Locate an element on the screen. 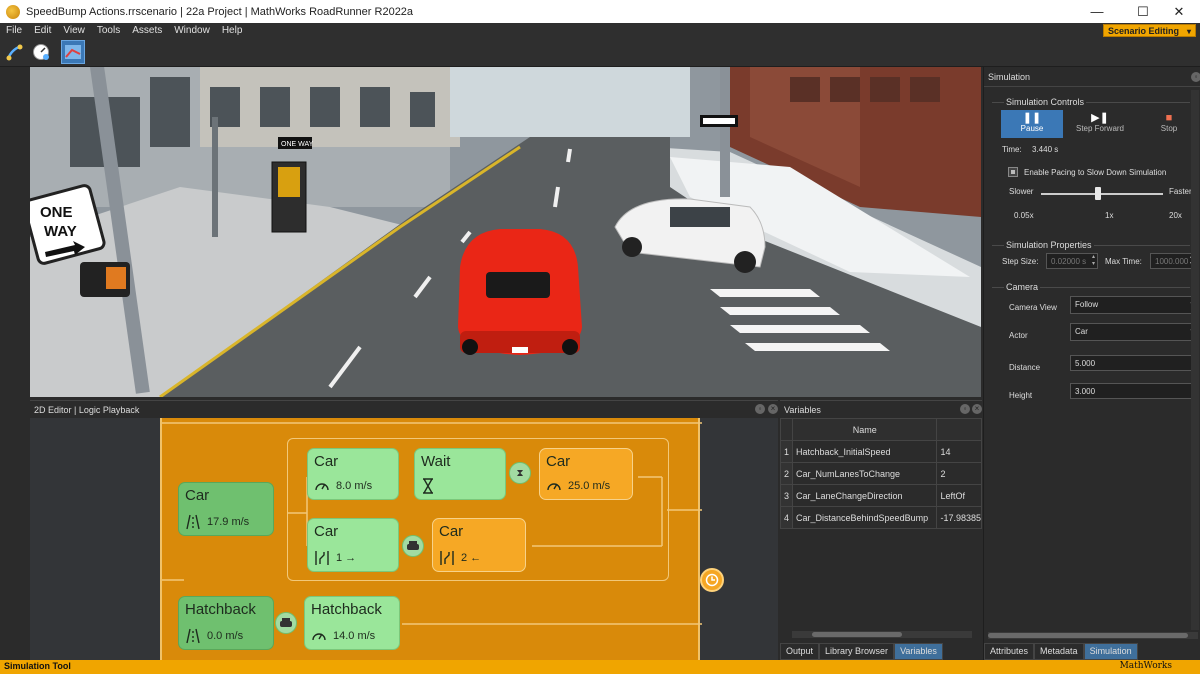  path-tool-button is located at coordinates (15, 52).